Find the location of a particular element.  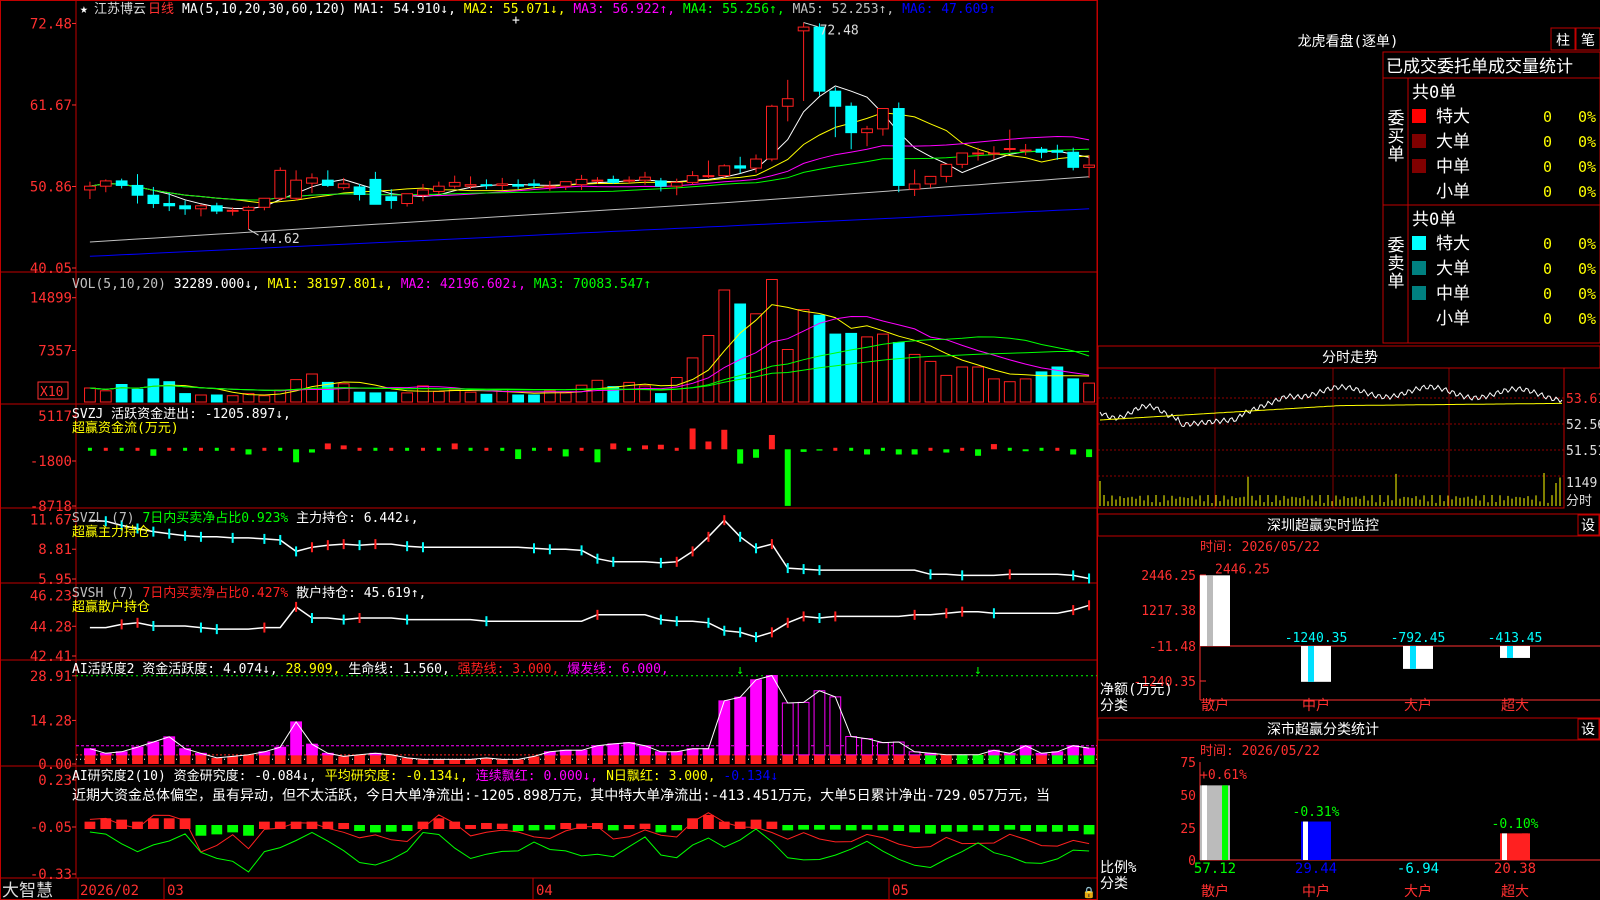

sz_monitor-settings-label: 设 is located at coordinates (1588, 526).